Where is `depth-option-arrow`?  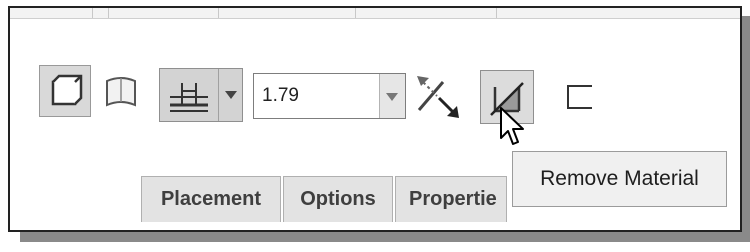 depth-option-arrow is located at coordinates (230, 95).